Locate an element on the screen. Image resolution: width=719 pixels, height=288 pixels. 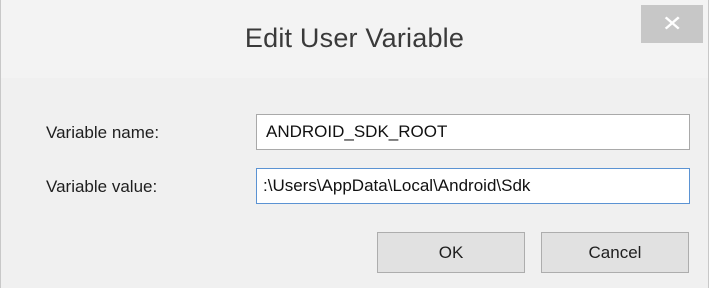
ok-button: OK is located at coordinates (451, 252).